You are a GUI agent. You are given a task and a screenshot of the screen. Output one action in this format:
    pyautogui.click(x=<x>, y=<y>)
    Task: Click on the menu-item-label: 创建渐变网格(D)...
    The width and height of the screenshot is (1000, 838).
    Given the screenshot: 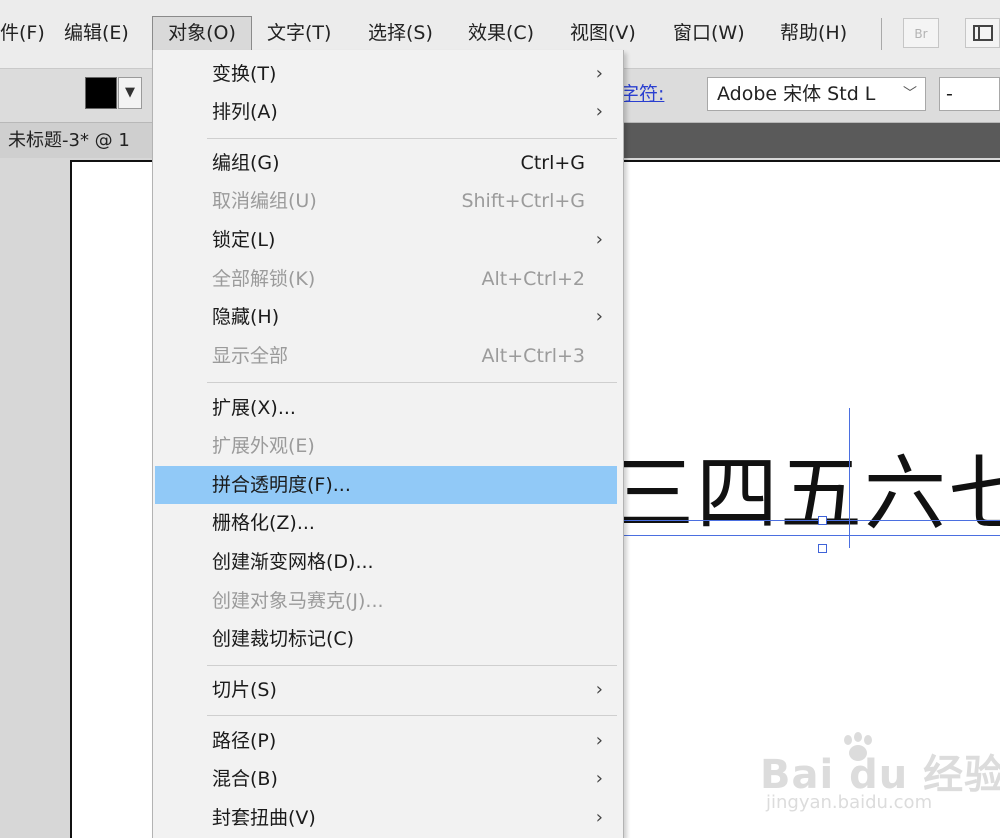 What is the action you would take?
    pyautogui.click(x=293, y=562)
    